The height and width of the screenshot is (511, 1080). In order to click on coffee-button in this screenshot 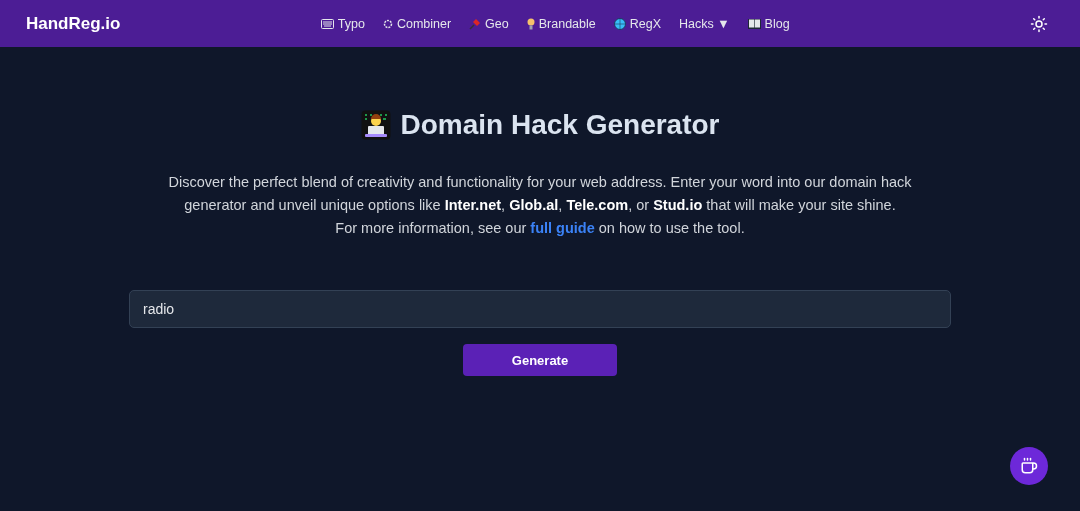, I will do `click(1029, 466)`.